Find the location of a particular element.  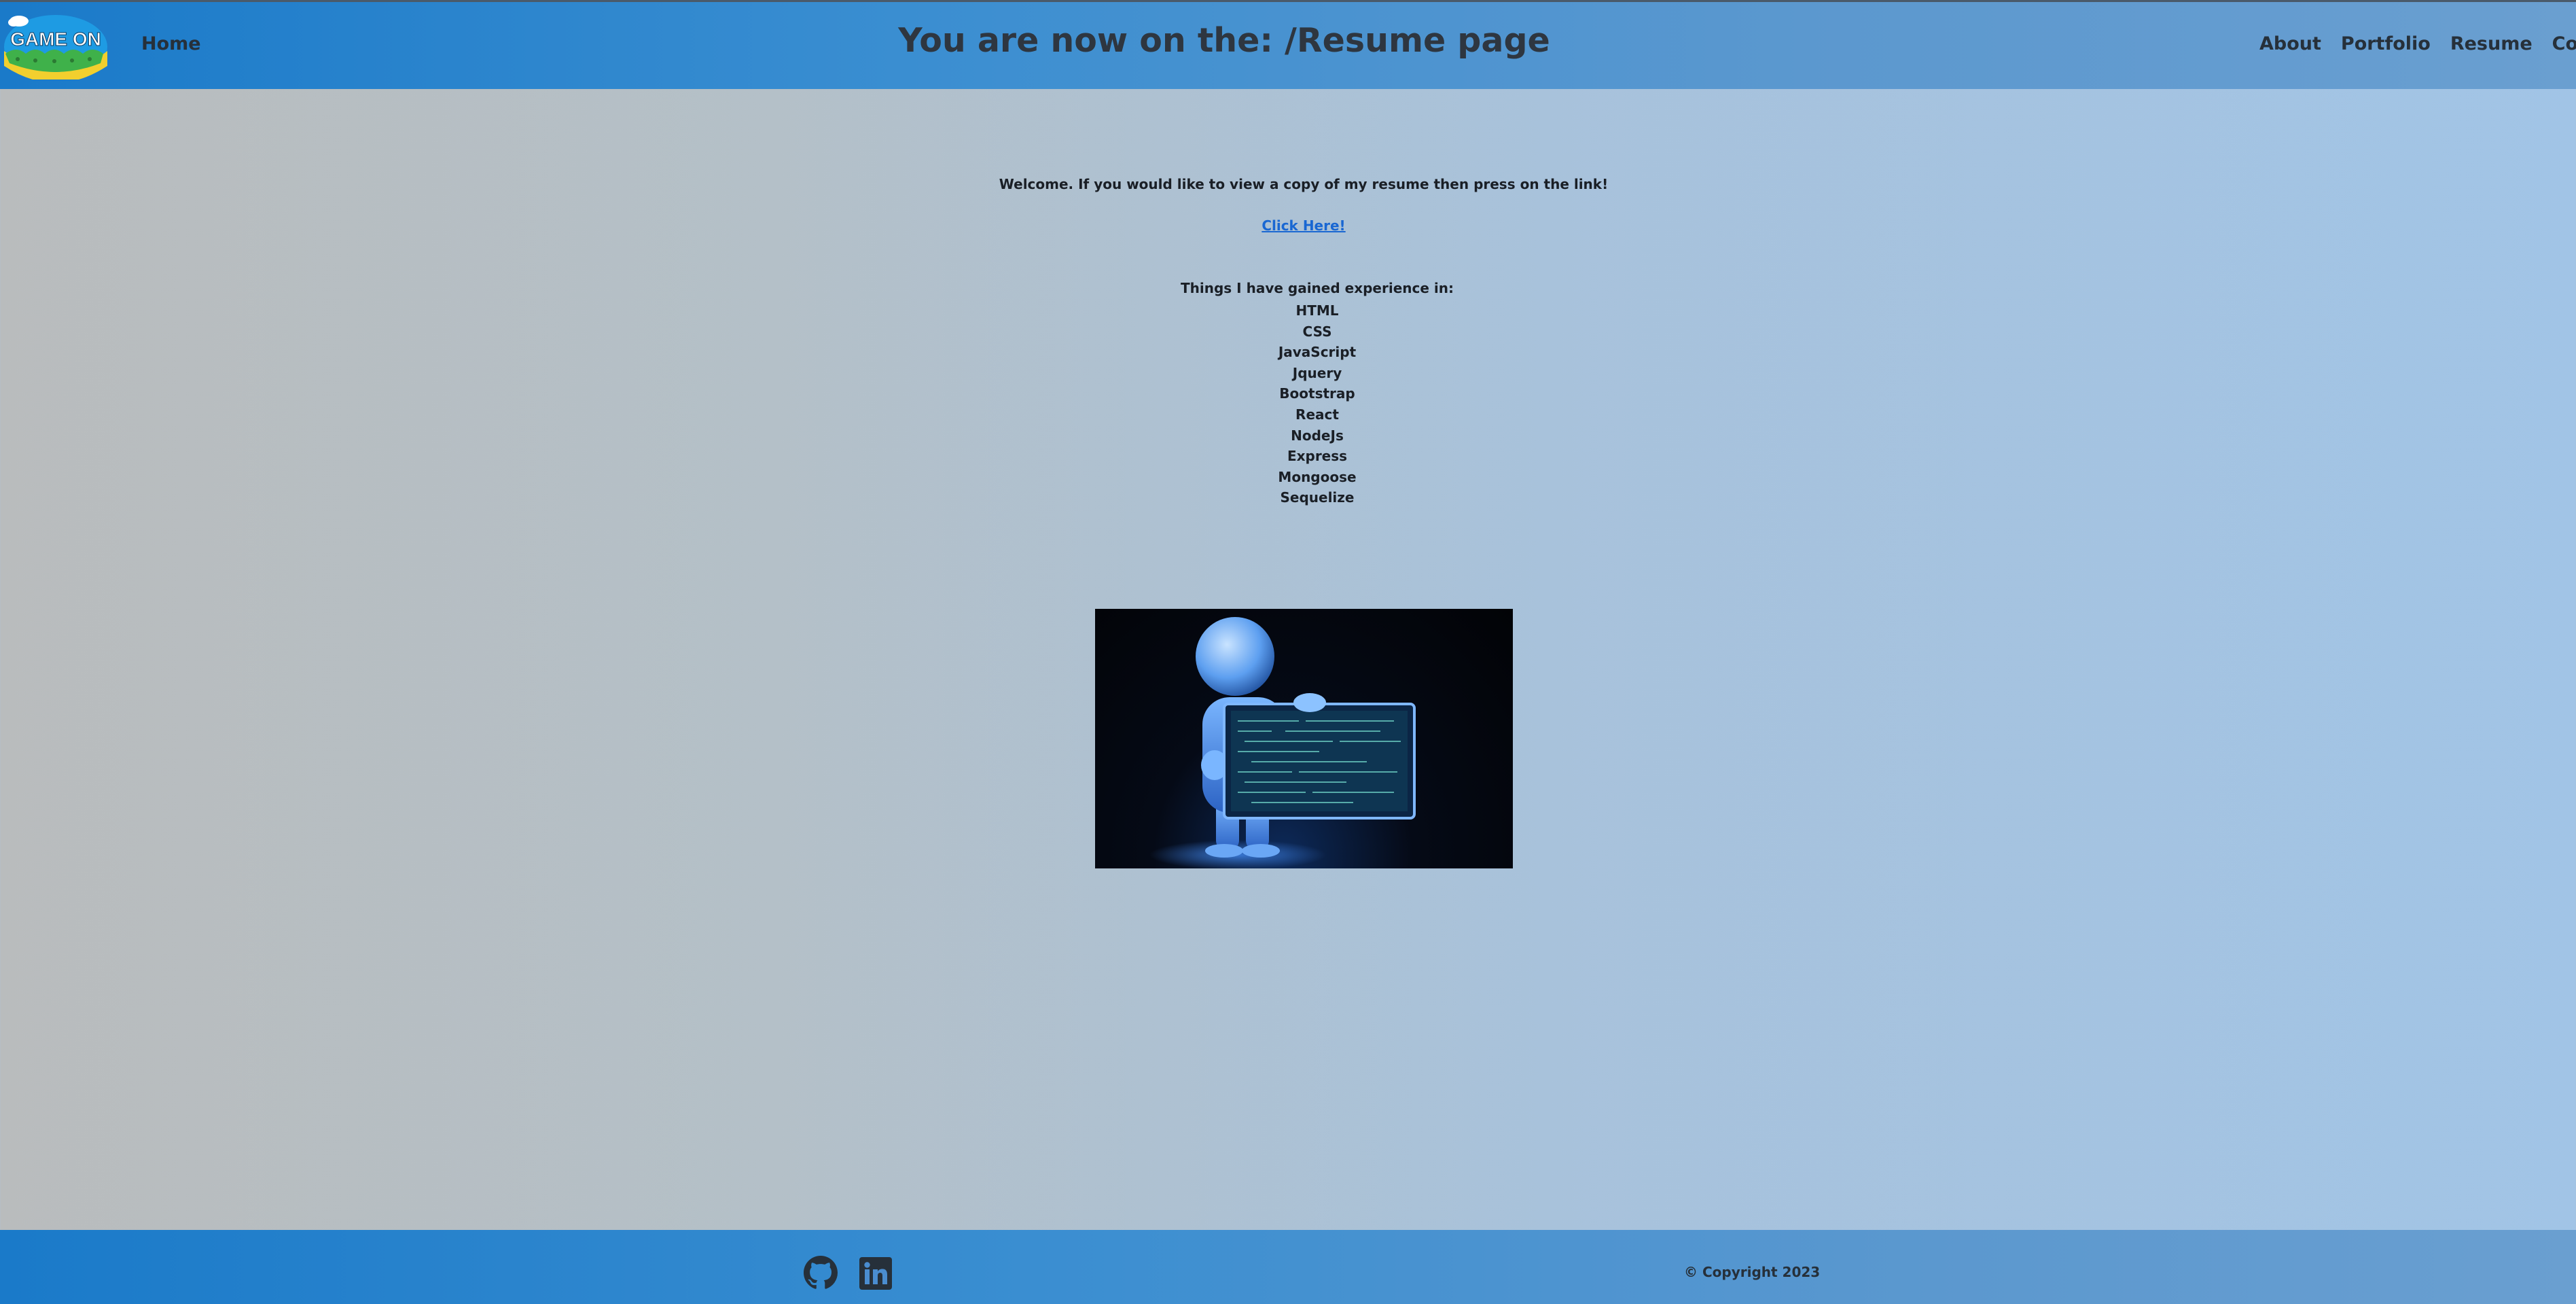

glowing-figure-icon is located at coordinates (1282, 742).